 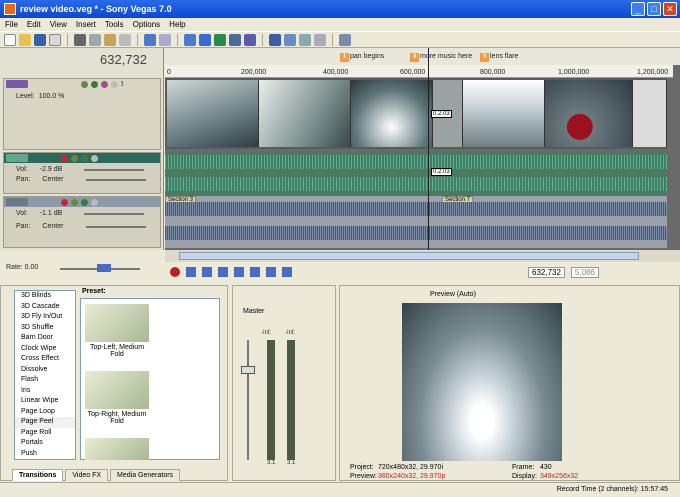 I want to click on preview-render-icon, so click(x=205, y=39).